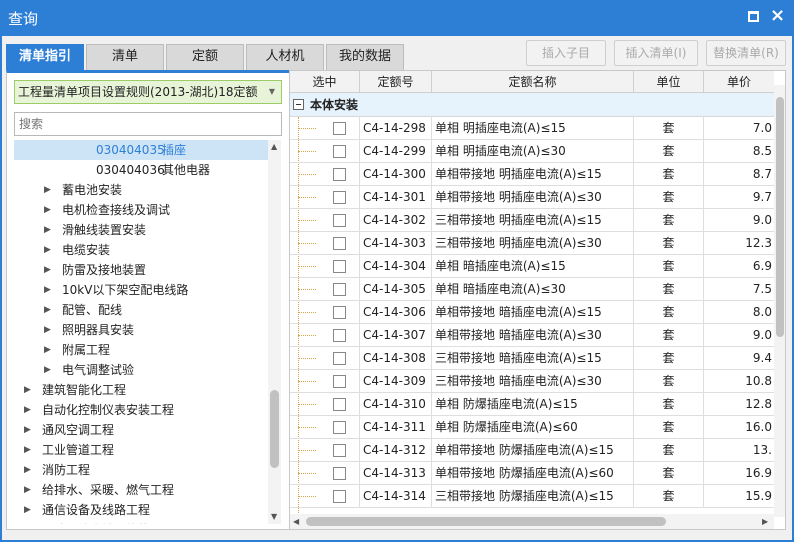  Describe the element at coordinates (141, 190) in the screenshot. I see `tree-node: ▶ 蓄电池安装` at that location.